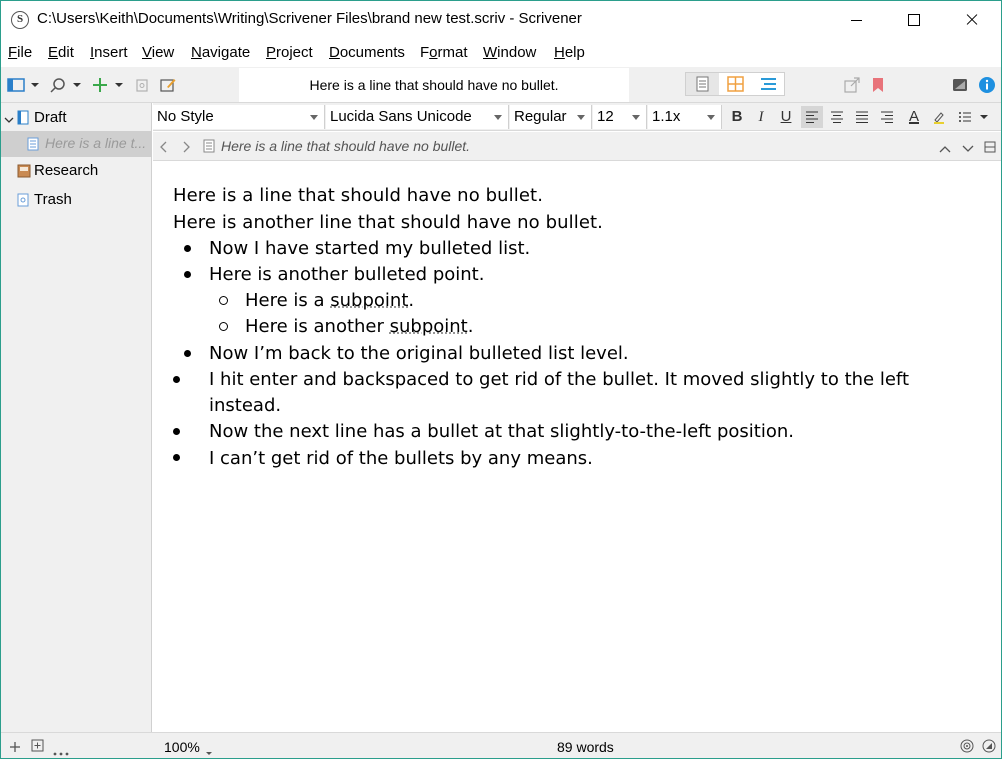 The height and width of the screenshot is (759, 1002). Describe the element at coordinates (367, 52) in the screenshot. I see `menu-documents: Documents` at that location.